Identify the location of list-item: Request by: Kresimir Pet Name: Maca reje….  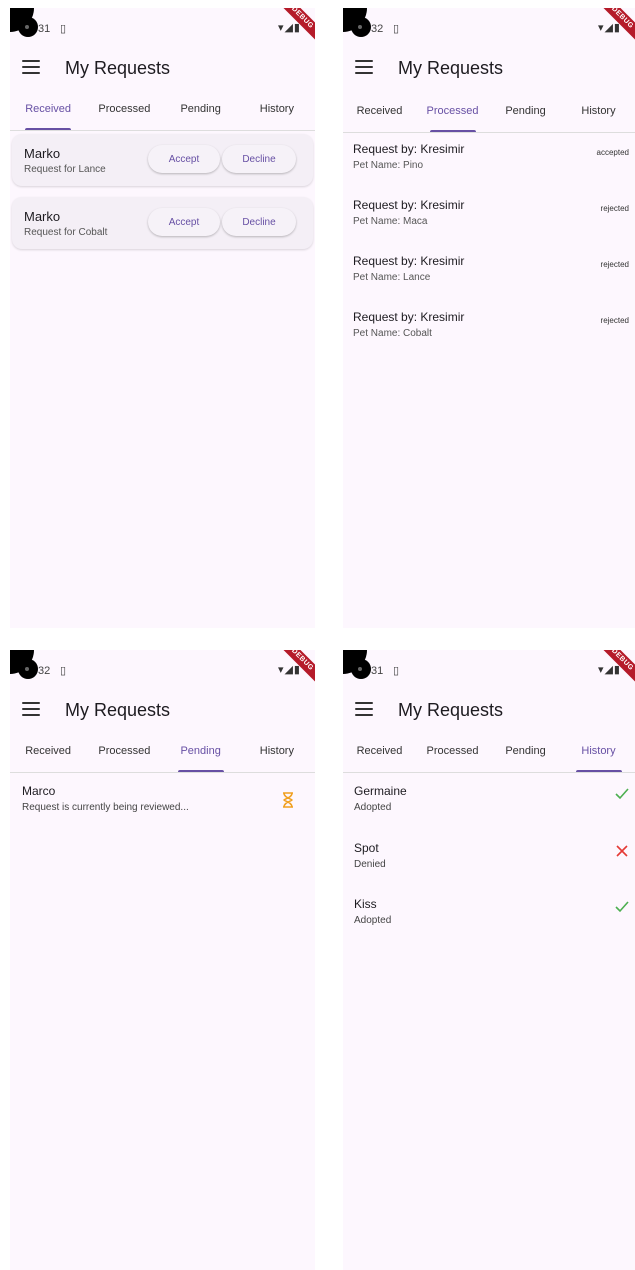
(489, 218).